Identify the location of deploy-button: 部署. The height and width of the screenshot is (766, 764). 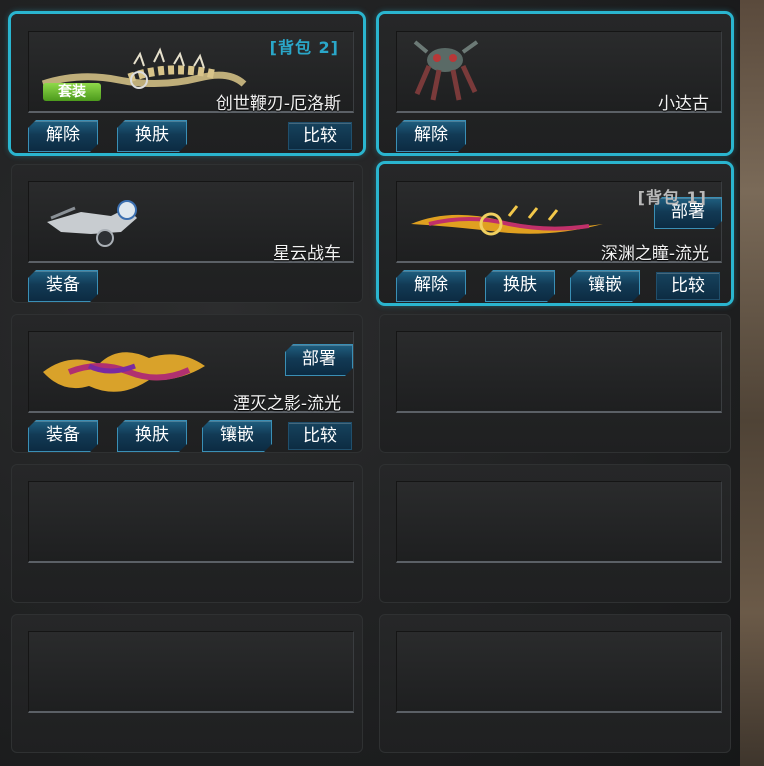
(319, 360).